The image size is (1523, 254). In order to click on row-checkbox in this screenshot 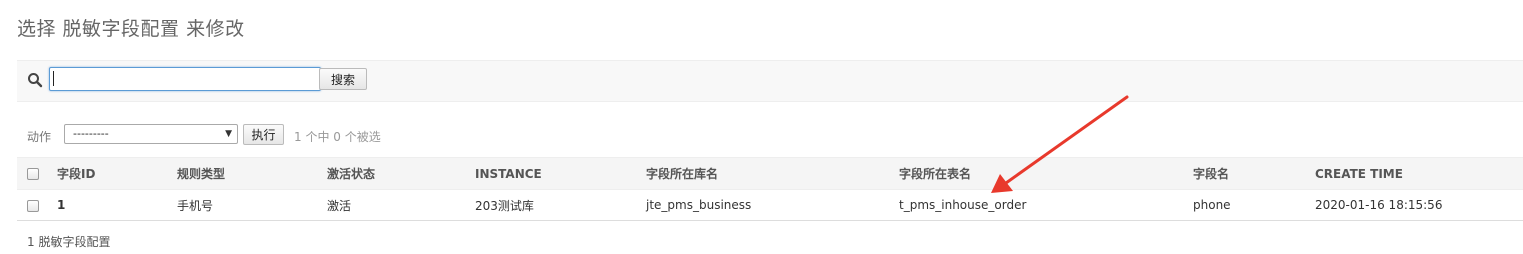, I will do `click(37, 205)`.